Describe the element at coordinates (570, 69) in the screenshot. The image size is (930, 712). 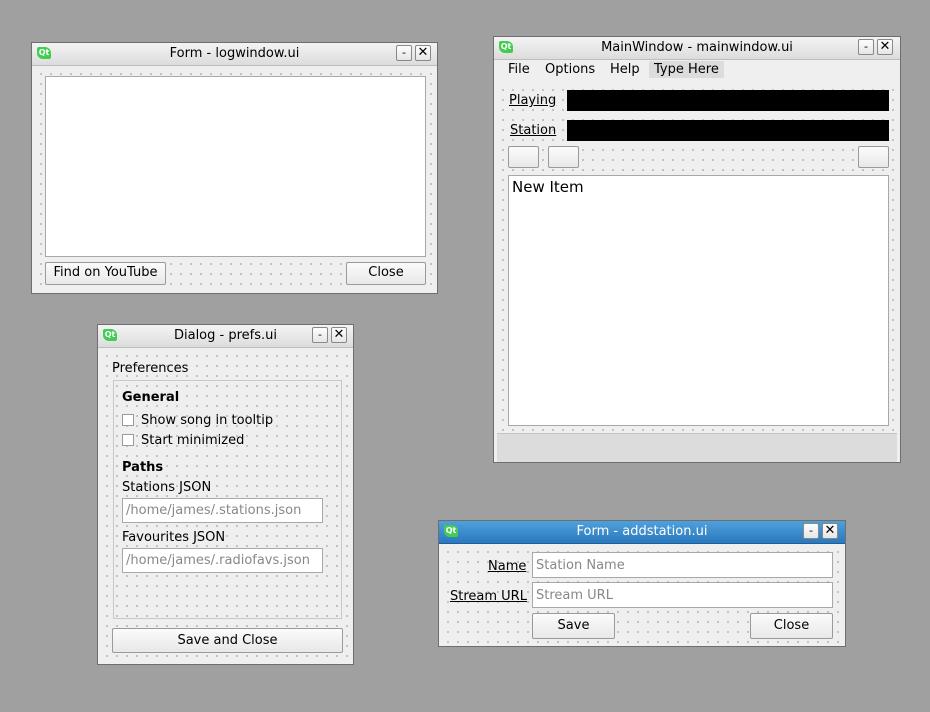
I see `menu-options: Options` at that location.